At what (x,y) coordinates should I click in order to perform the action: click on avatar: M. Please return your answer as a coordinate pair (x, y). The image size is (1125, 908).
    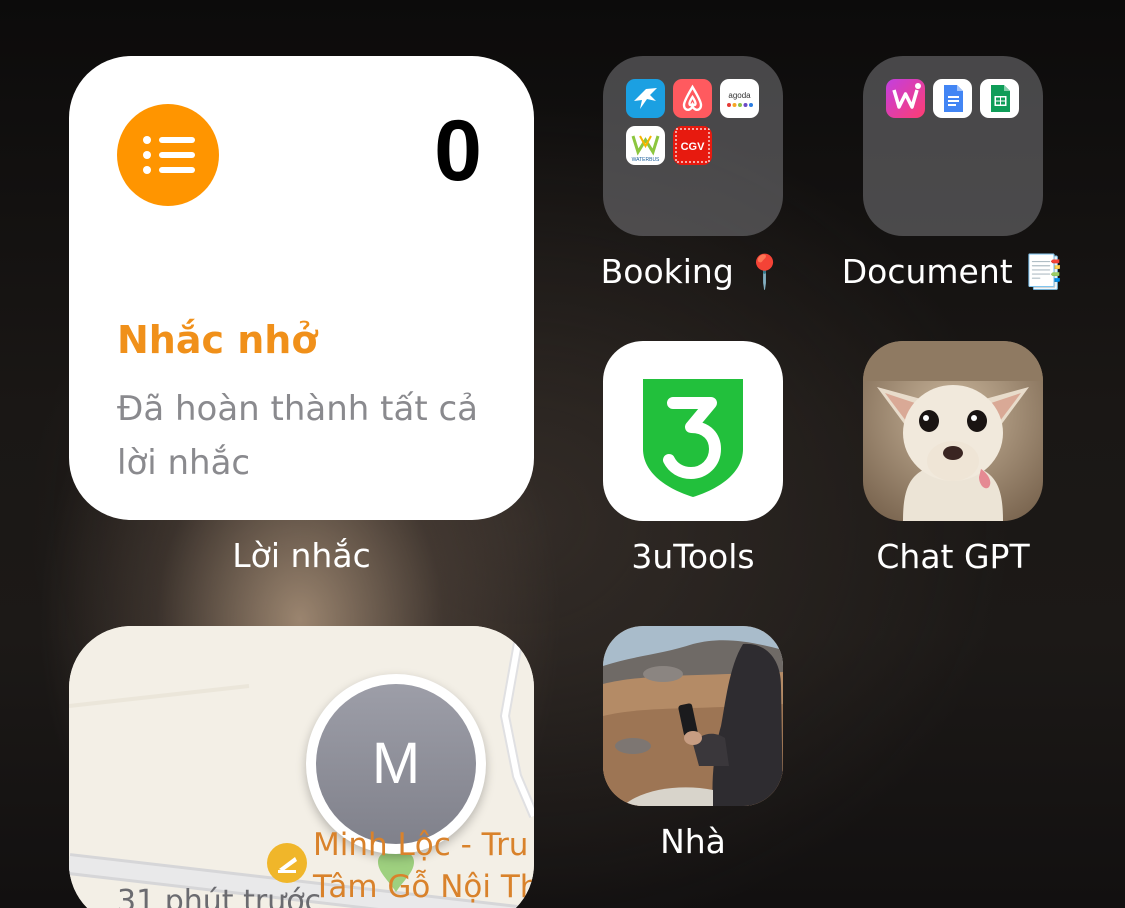
    Looking at the image, I should click on (396, 764).